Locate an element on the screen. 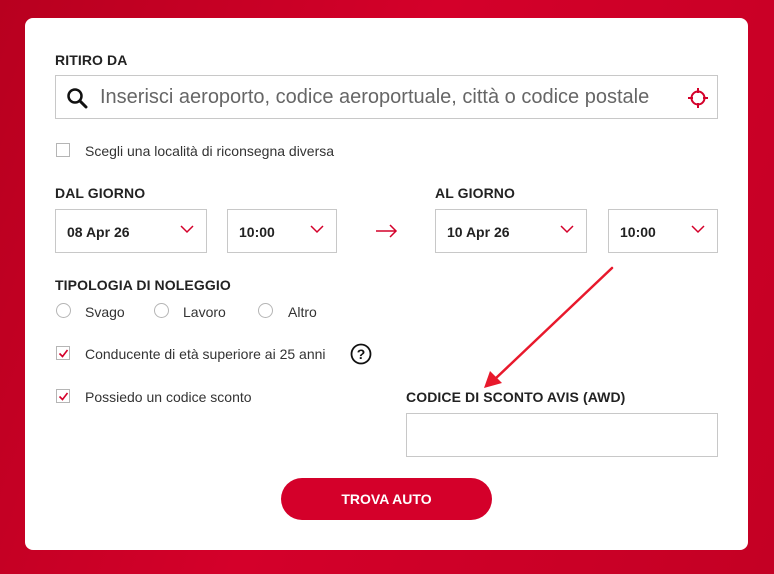 Image resolution: width=774 pixels, height=574 pixels. annotation-arrow-icon is located at coordinates (549, 327).